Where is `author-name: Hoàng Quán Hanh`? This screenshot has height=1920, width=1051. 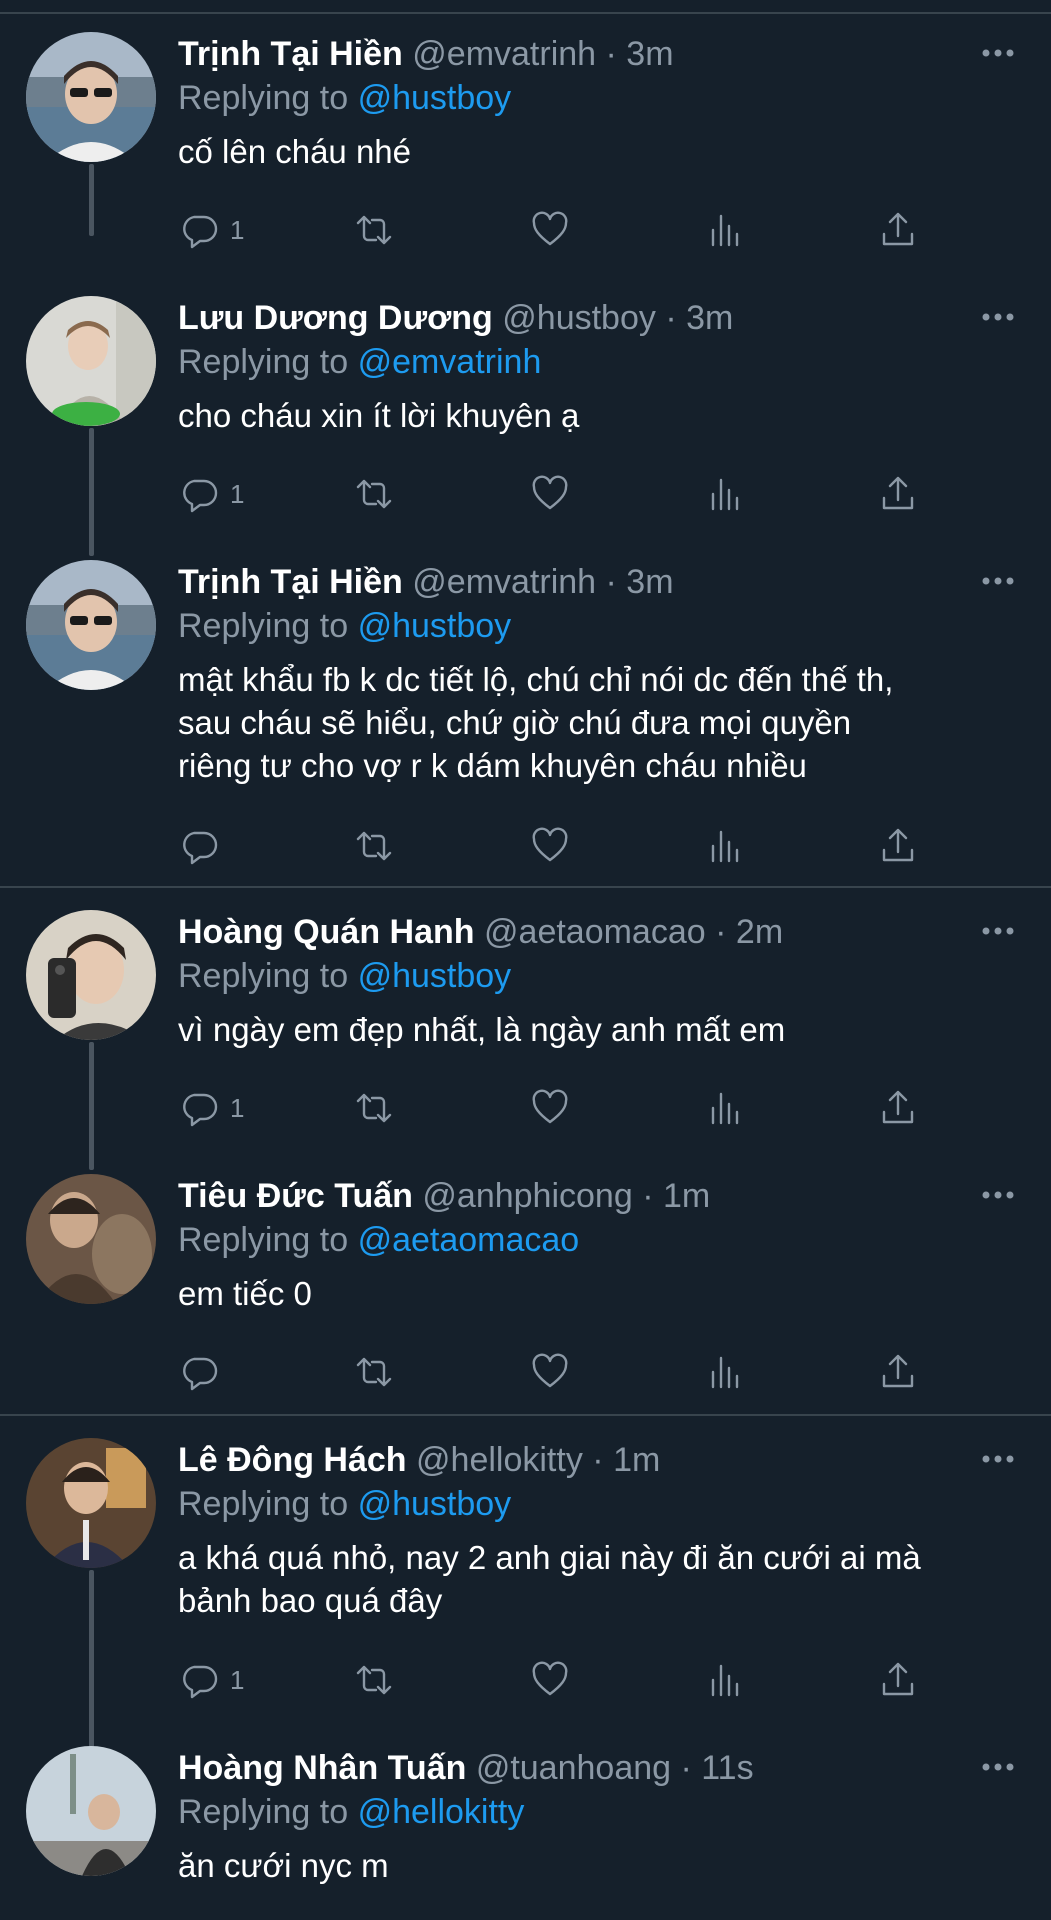
author-name: Hoàng Quán Hanh is located at coordinates (326, 932).